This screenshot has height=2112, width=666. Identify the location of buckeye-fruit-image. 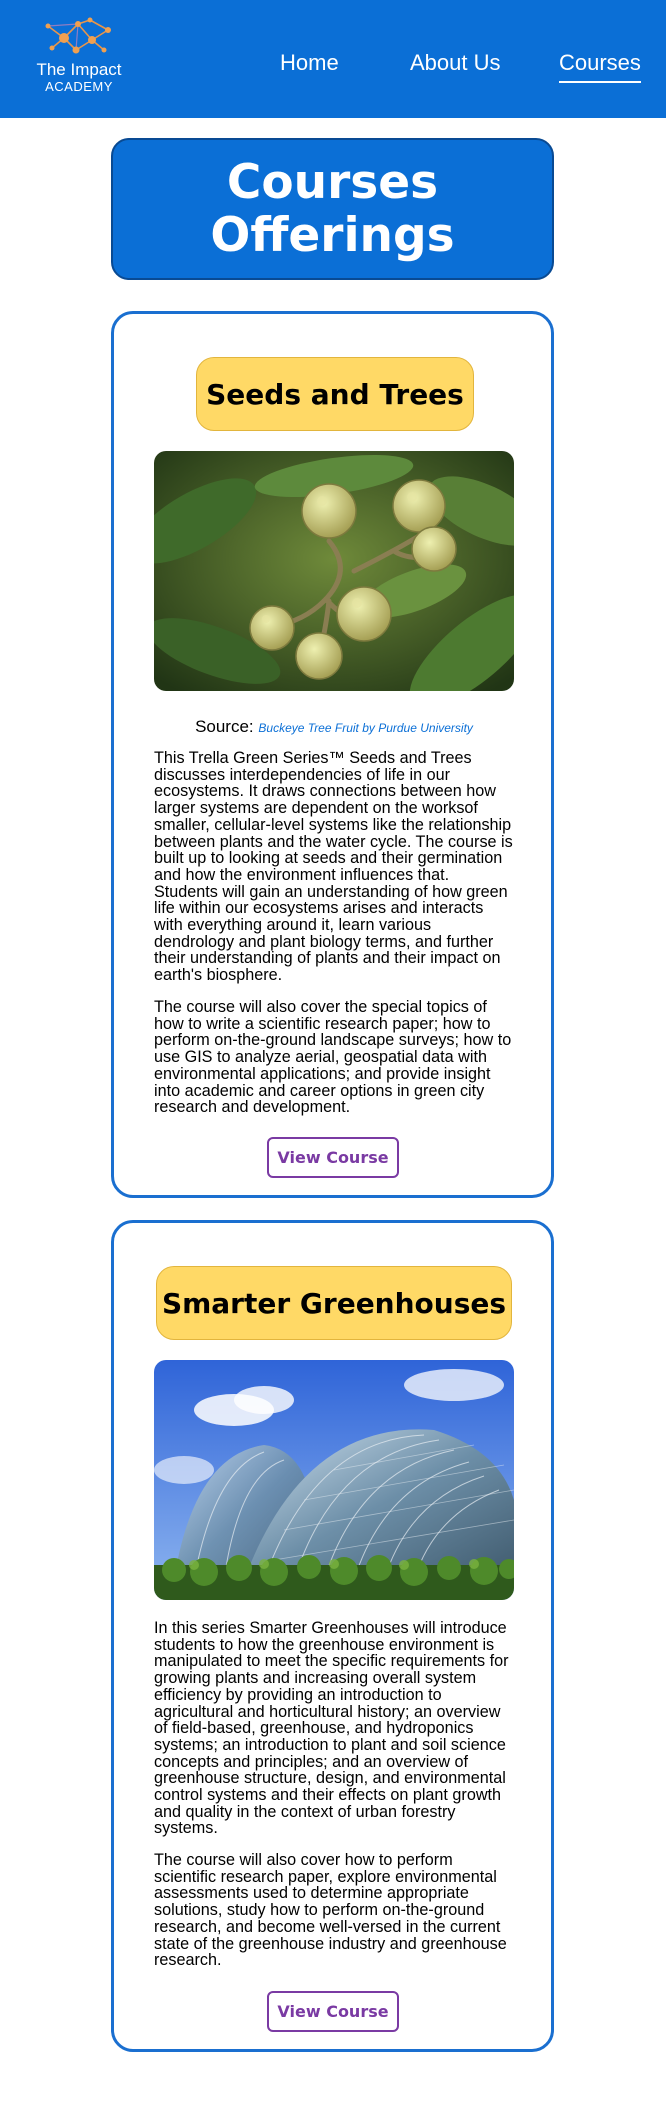
(334, 571).